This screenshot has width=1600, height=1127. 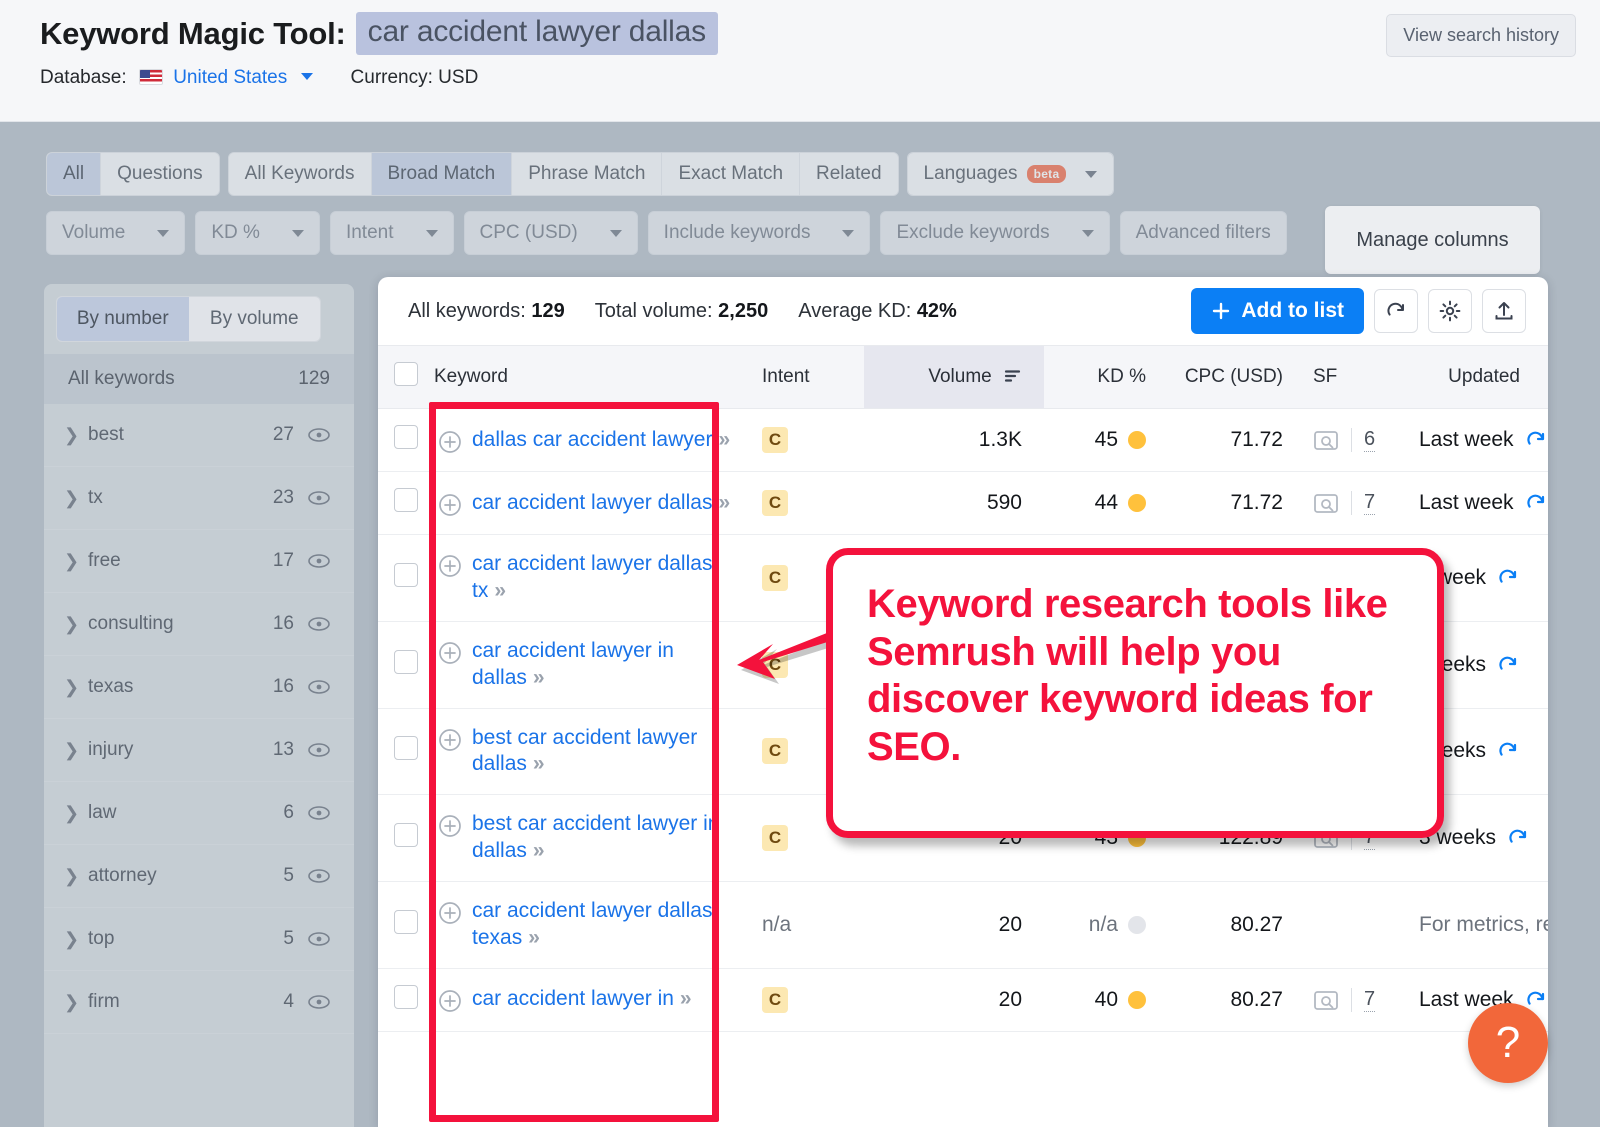 What do you see at coordinates (1226, 377) in the screenshot?
I see `column-header-cpc: CPC (USD)` at bounding box center [1226, 377].